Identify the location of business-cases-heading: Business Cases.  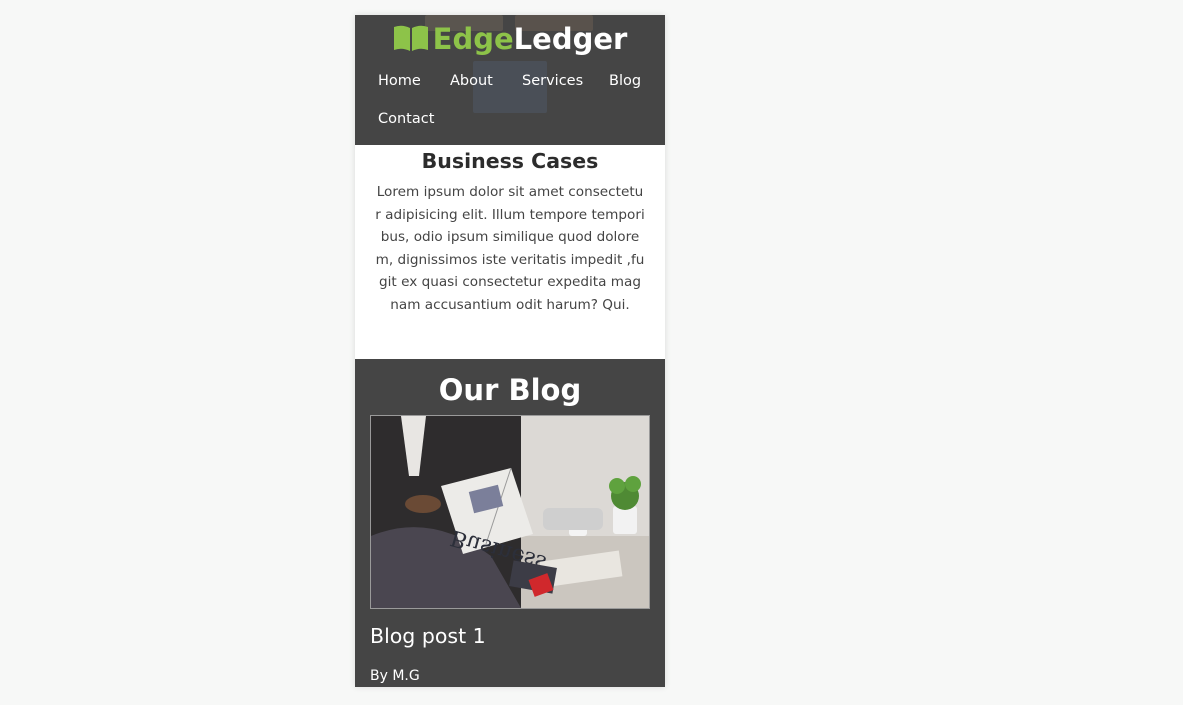
(510, 161).